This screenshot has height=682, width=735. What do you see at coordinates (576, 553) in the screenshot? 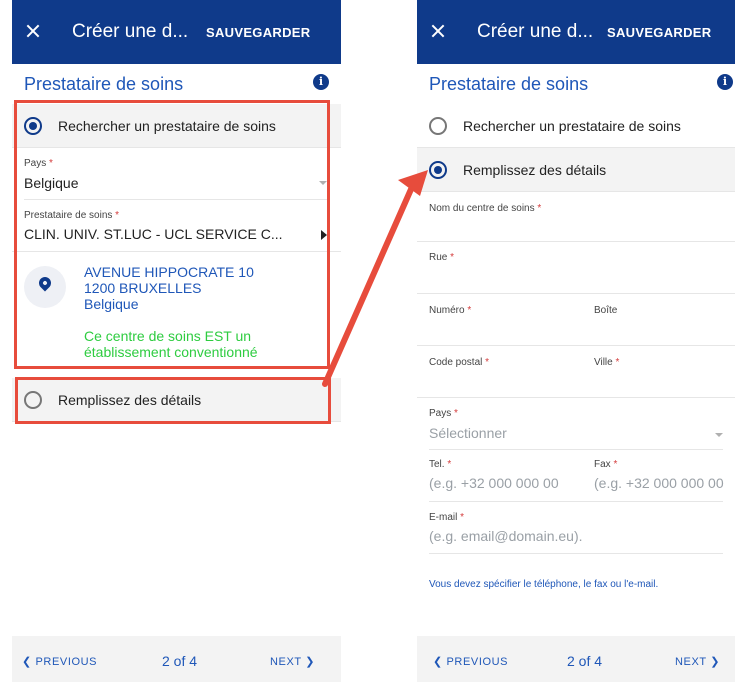
I see `divider` at bounding box center [576, 553].